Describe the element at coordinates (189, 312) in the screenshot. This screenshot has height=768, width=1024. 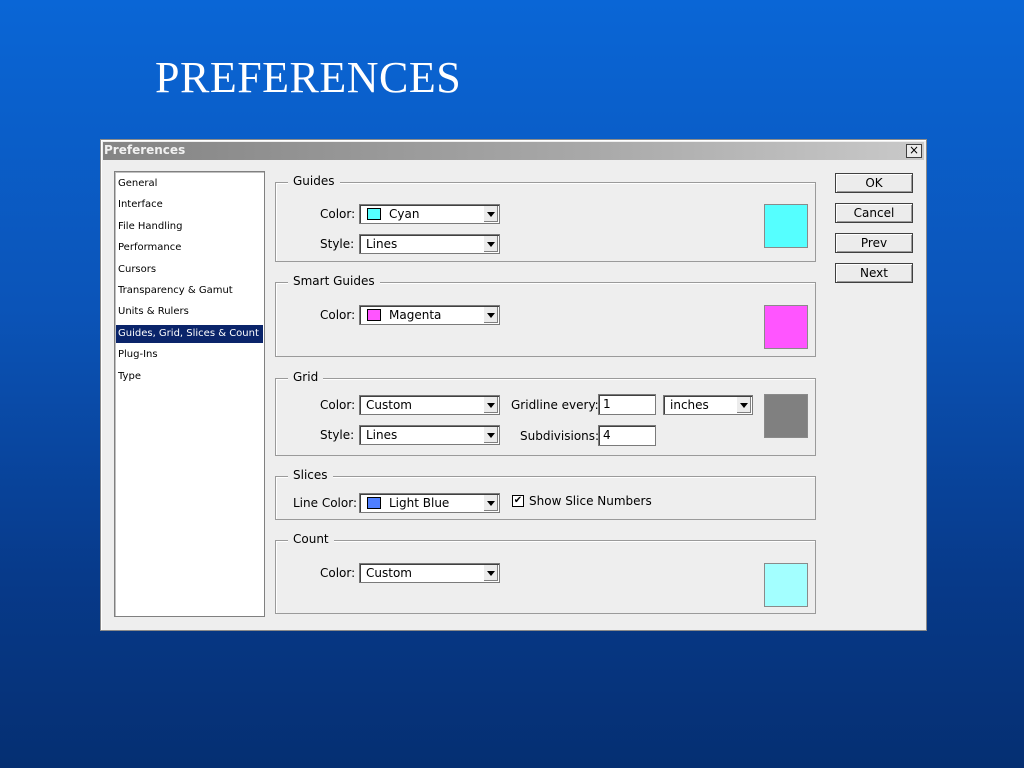
I see `list-item-units-rulers: Units & Rulers` at that location.